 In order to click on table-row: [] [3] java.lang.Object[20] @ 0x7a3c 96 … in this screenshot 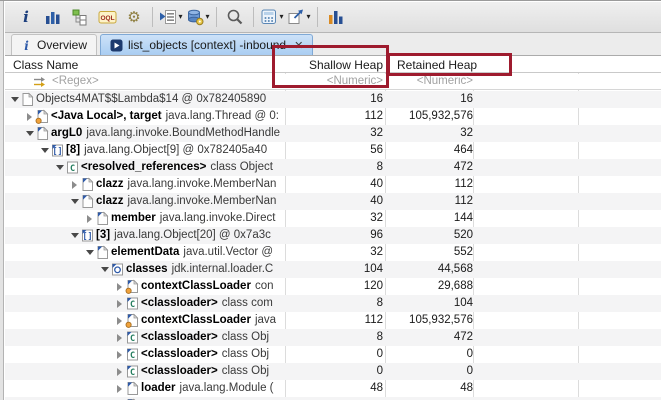, I will do `click(333, 235)`.